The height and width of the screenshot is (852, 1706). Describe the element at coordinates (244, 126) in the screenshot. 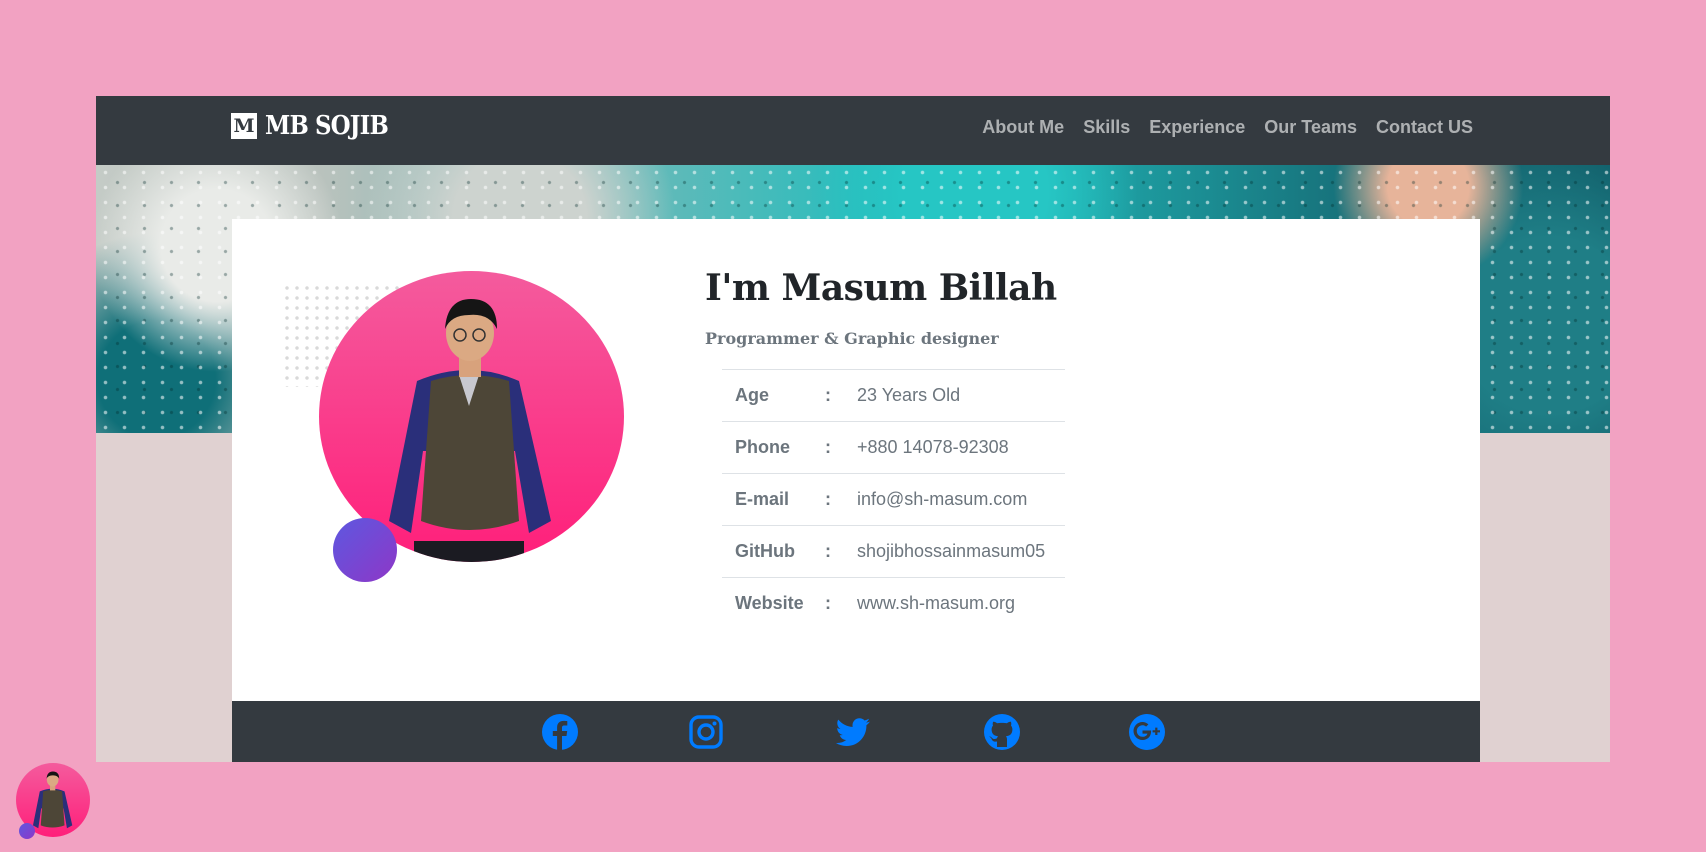

I see `brand-mark: M` at that location.